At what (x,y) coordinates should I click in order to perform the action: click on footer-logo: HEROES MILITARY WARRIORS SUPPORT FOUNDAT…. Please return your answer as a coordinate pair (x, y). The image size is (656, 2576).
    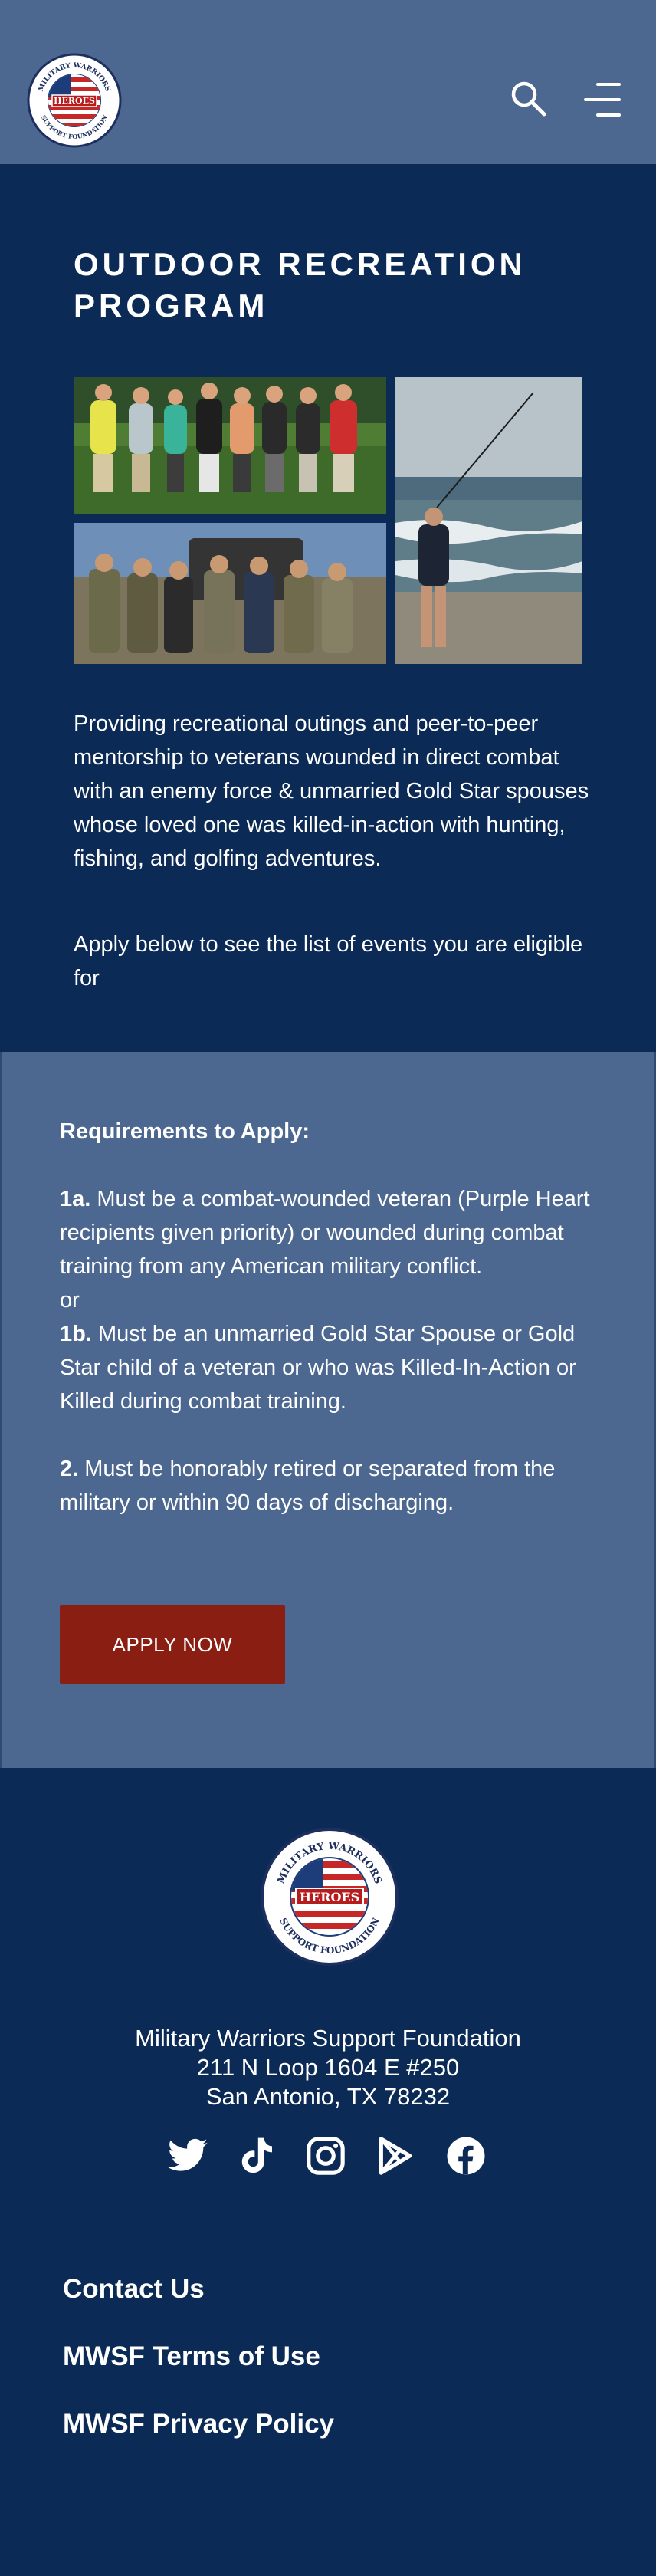
    Looking at the image, I should click on (329, 1896).